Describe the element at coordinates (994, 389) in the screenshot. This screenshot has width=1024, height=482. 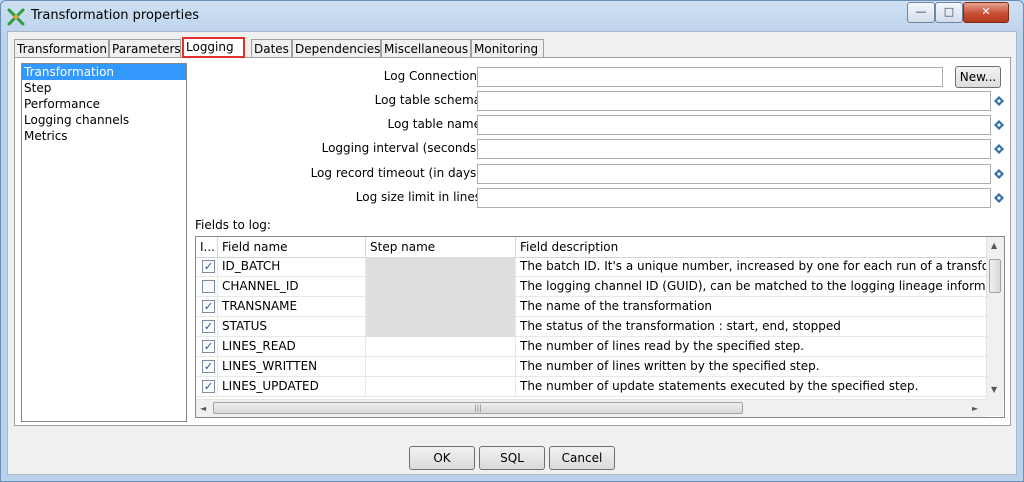
I see `scroll-down-icon: ▼` at that location.